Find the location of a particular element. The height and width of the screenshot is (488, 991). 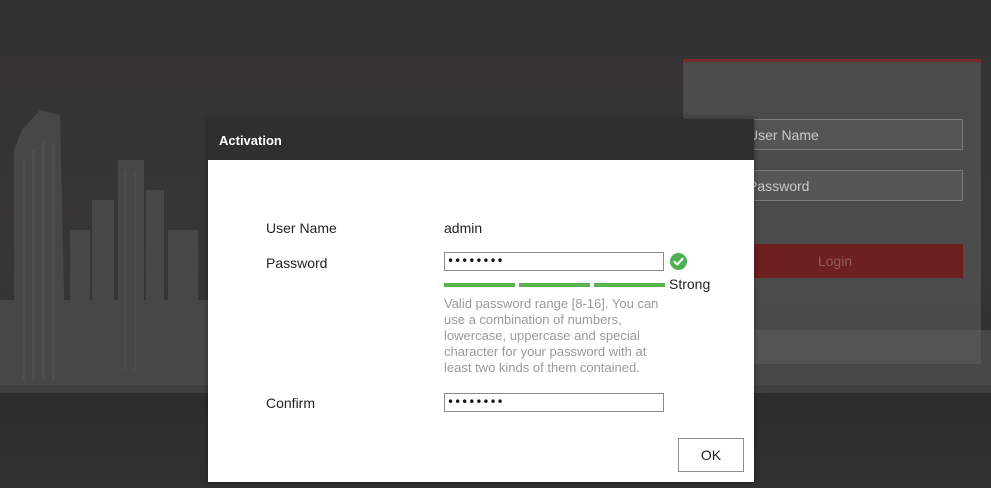

password-input: •••••••• is located at coordinates (554, 261).